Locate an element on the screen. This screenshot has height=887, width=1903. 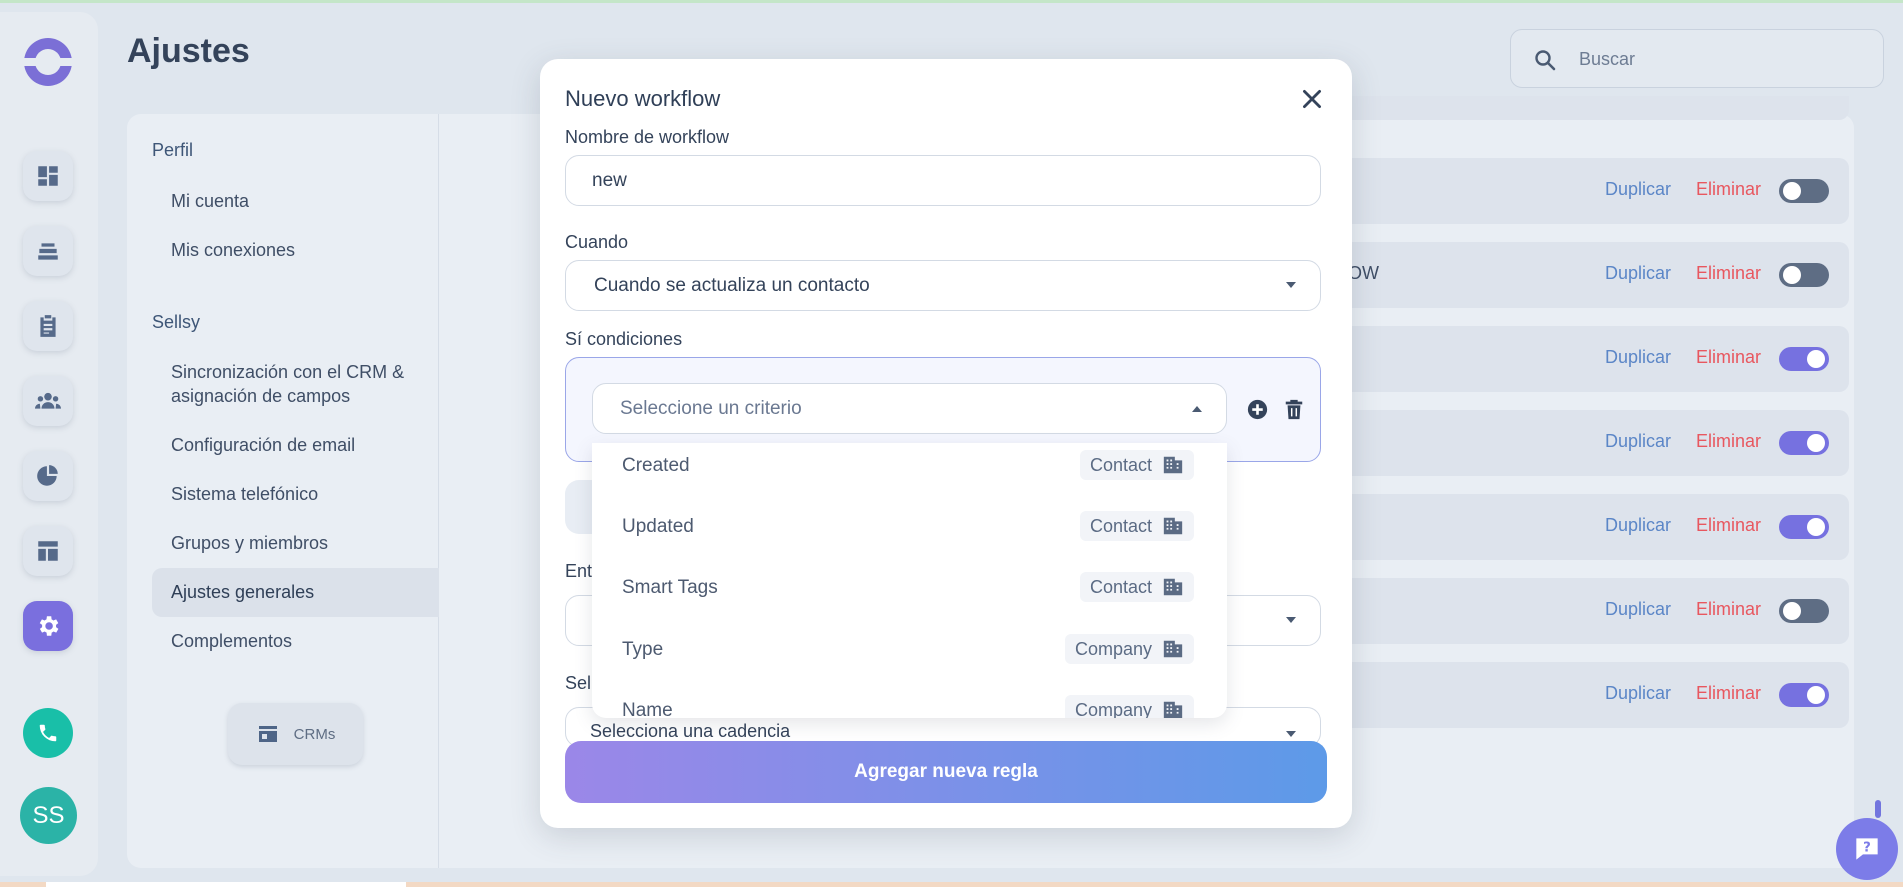
chat-help-icon: ? is located at coordinates (1867, 849).